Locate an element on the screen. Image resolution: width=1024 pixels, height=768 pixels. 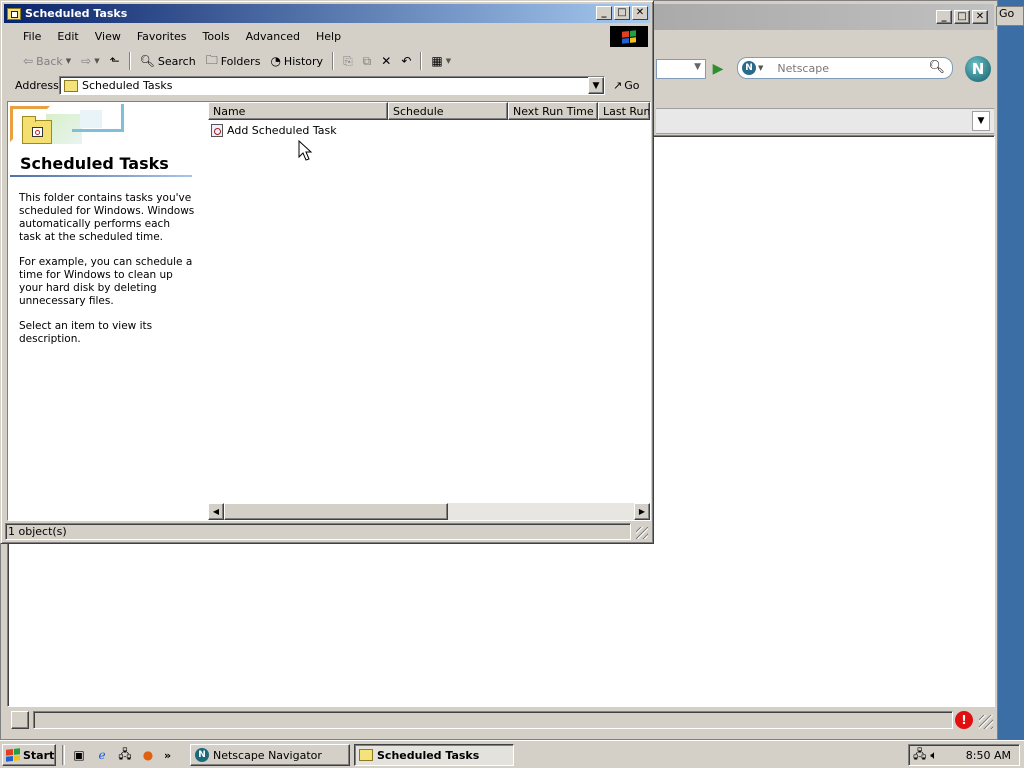
task-label: Scheduled Tasks is located at coordinates (428, 755).